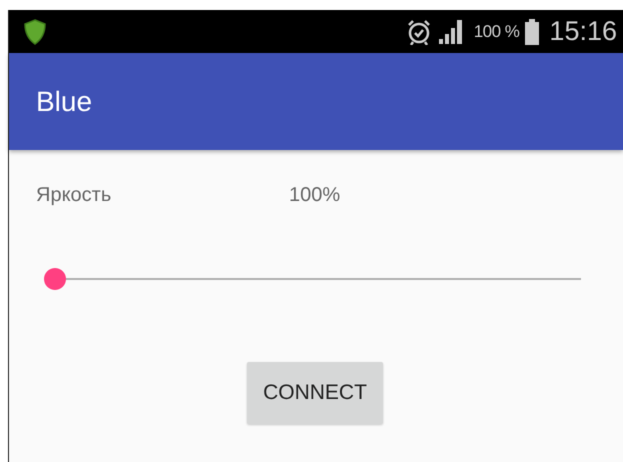 The width and height of the screenshot is (623, 462). Describe the element at coordinates (532, 31) in the screenshot. I see `battery-icon` at that location.